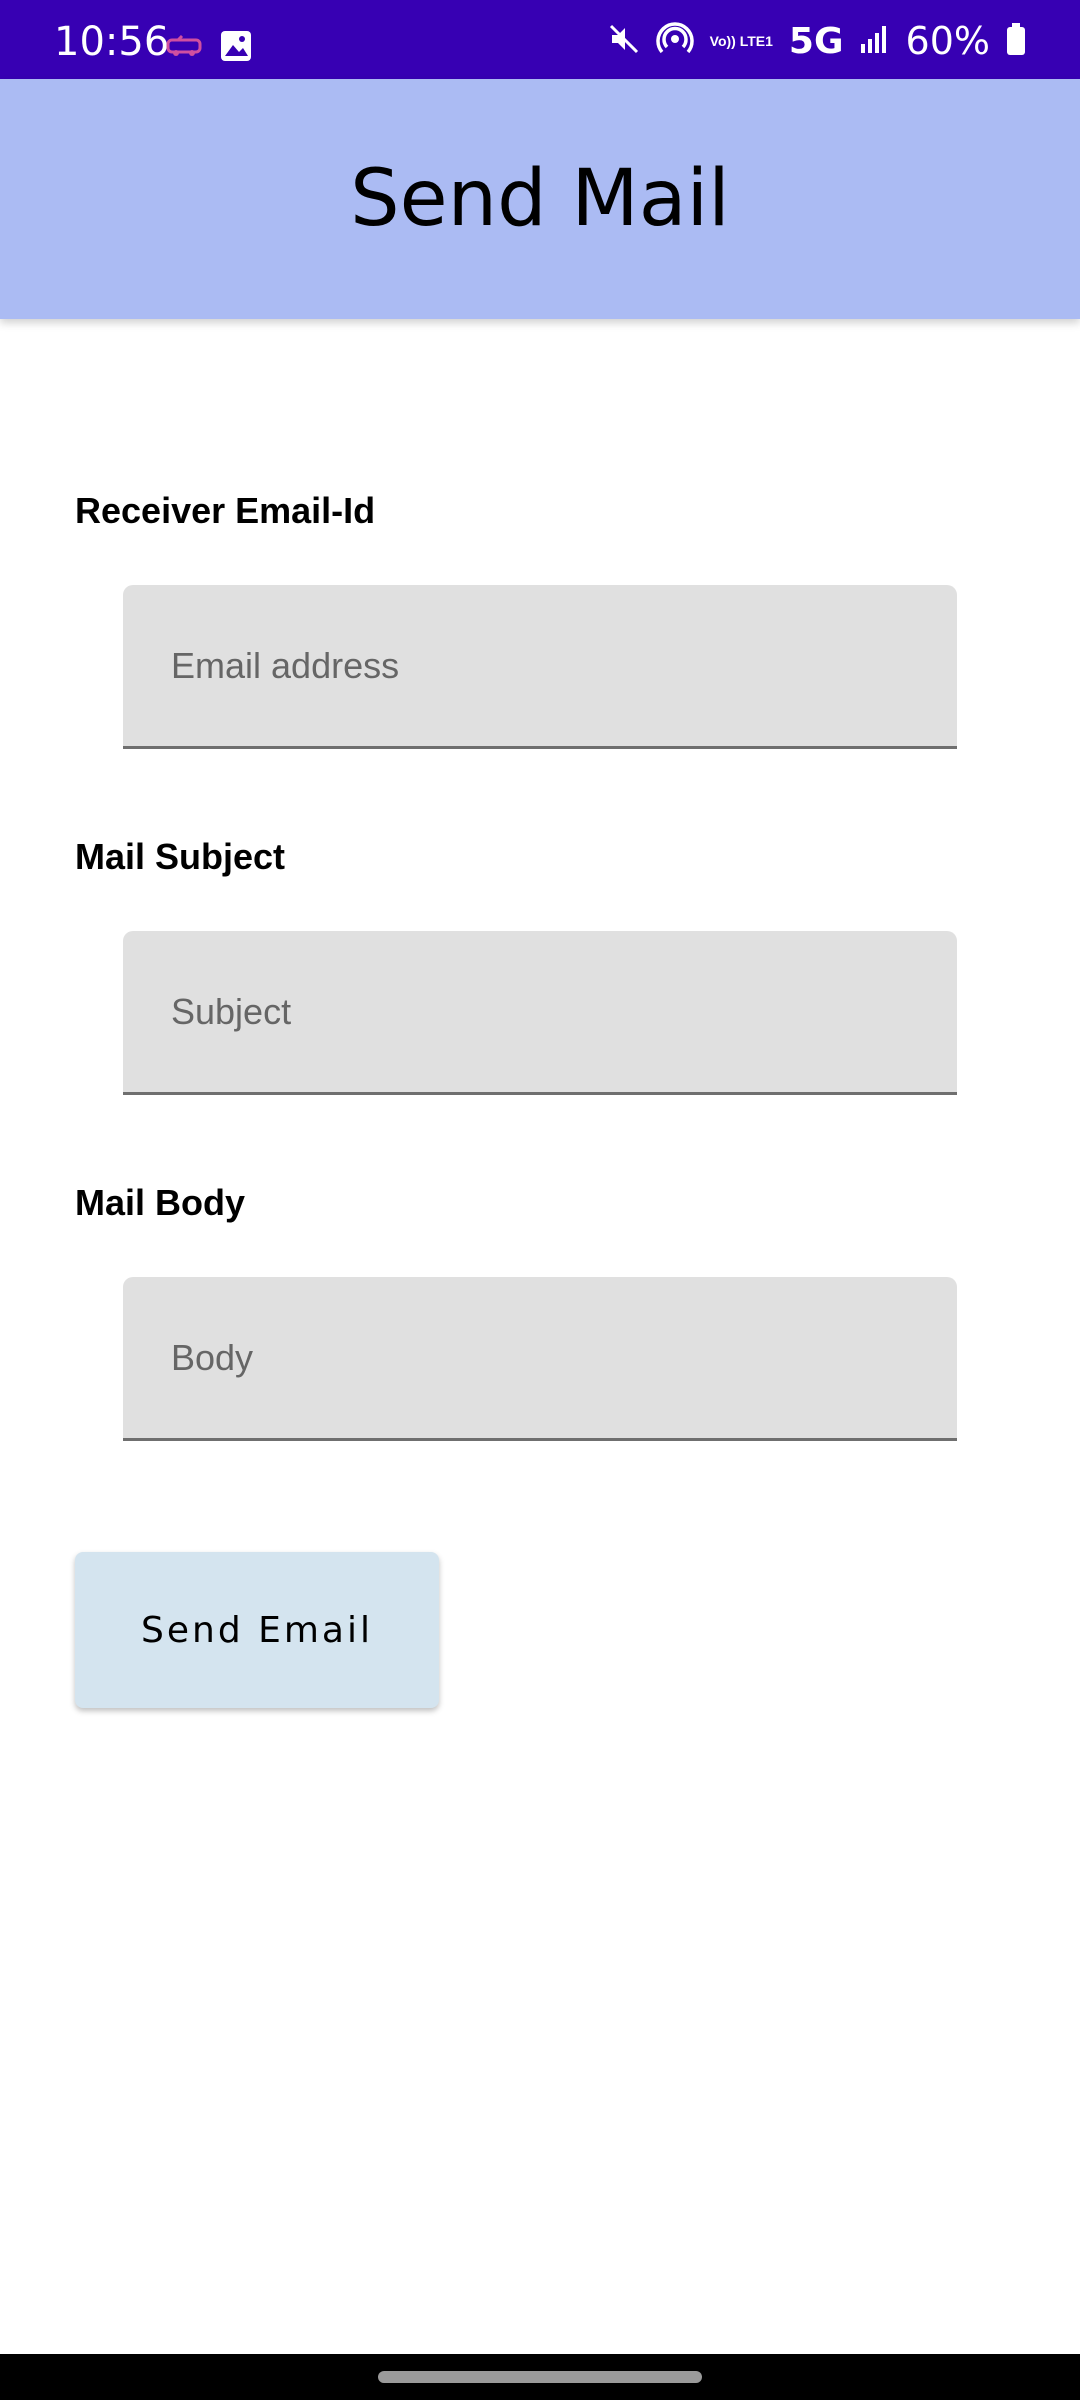 This screenshot has width=1080, height=2400. I want to click on body-field, so click(540, 1357).